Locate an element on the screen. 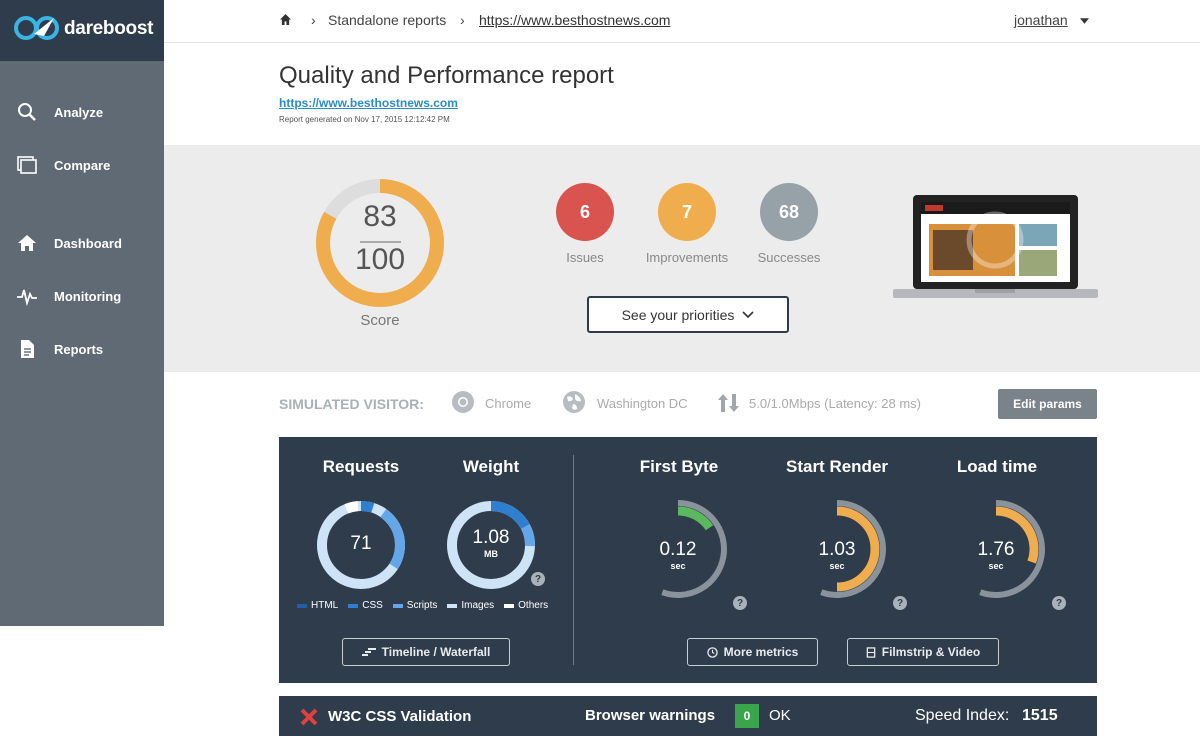  waterfall-icon is located at coordinates (368, 652).